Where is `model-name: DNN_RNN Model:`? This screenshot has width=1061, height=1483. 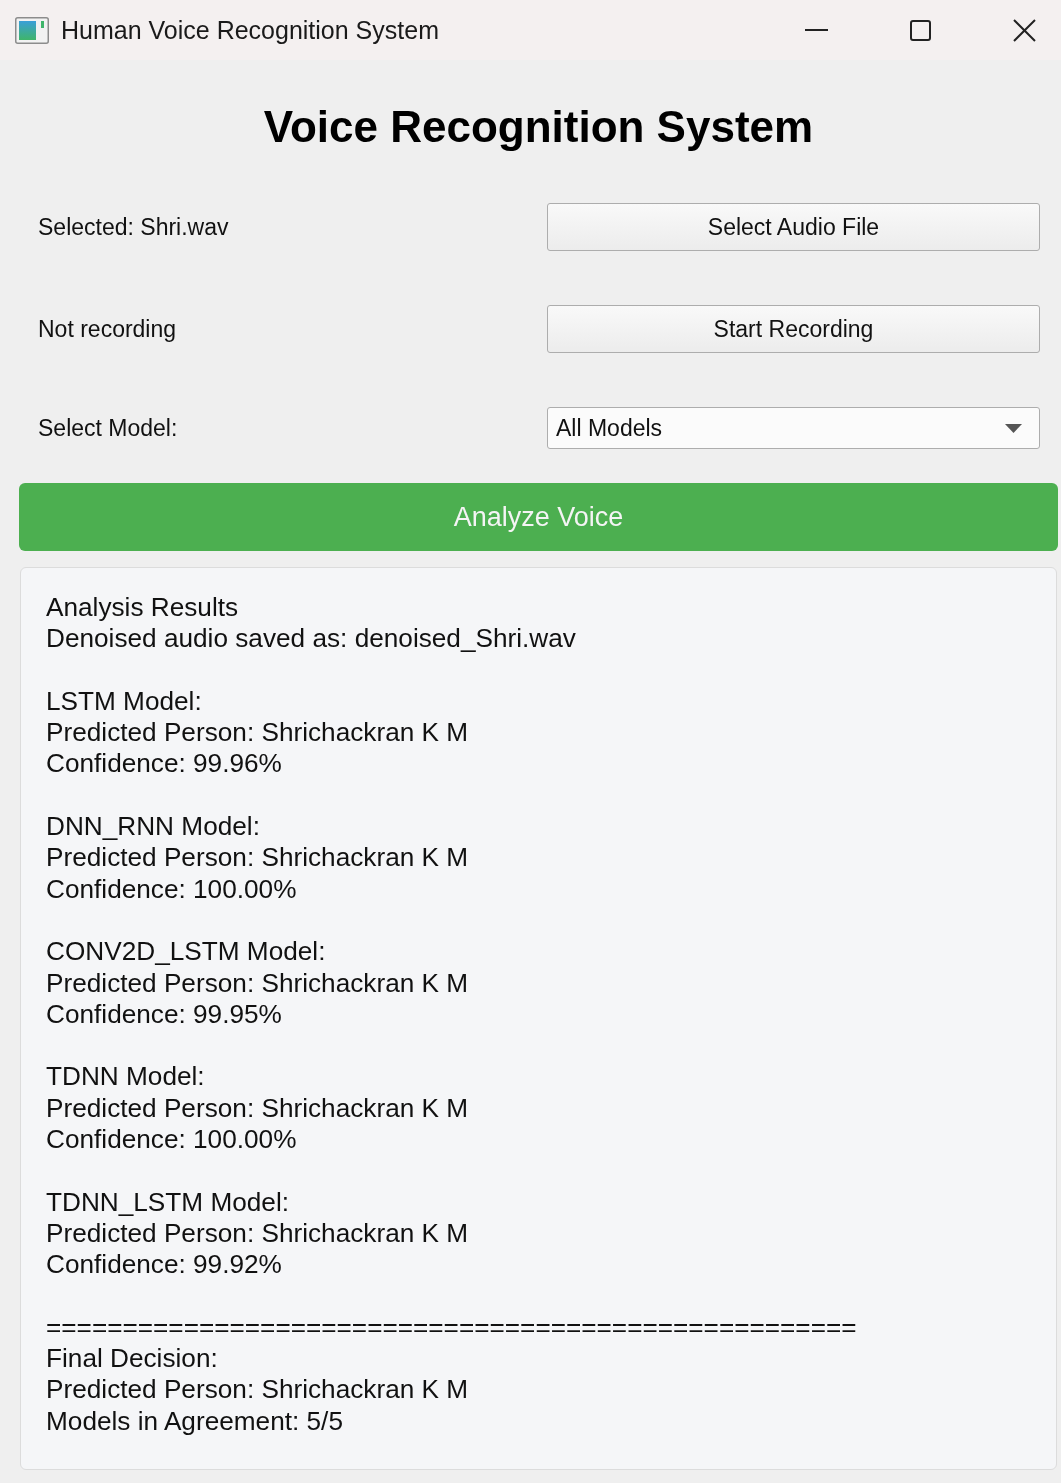
model-name: DNN_RNN Model: is located at coordinates (153, 827).